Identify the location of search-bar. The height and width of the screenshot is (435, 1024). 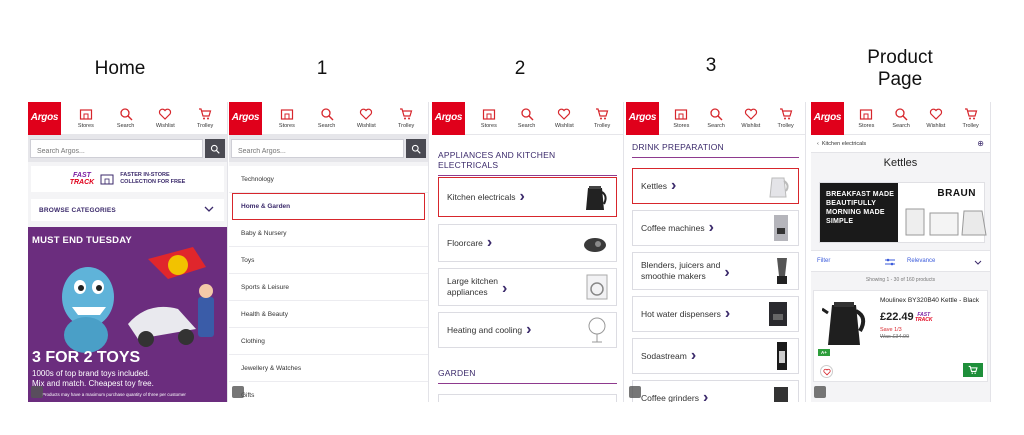
(328, 148).